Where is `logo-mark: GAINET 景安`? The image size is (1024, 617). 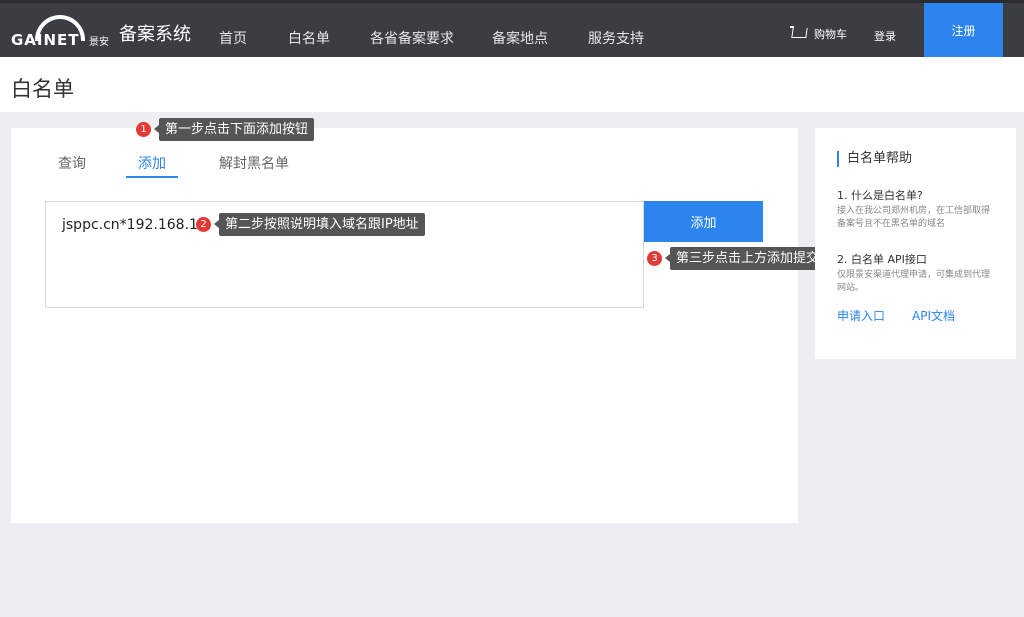 logo-mark: GAINET 景安 is located at coordinates (64, 32).